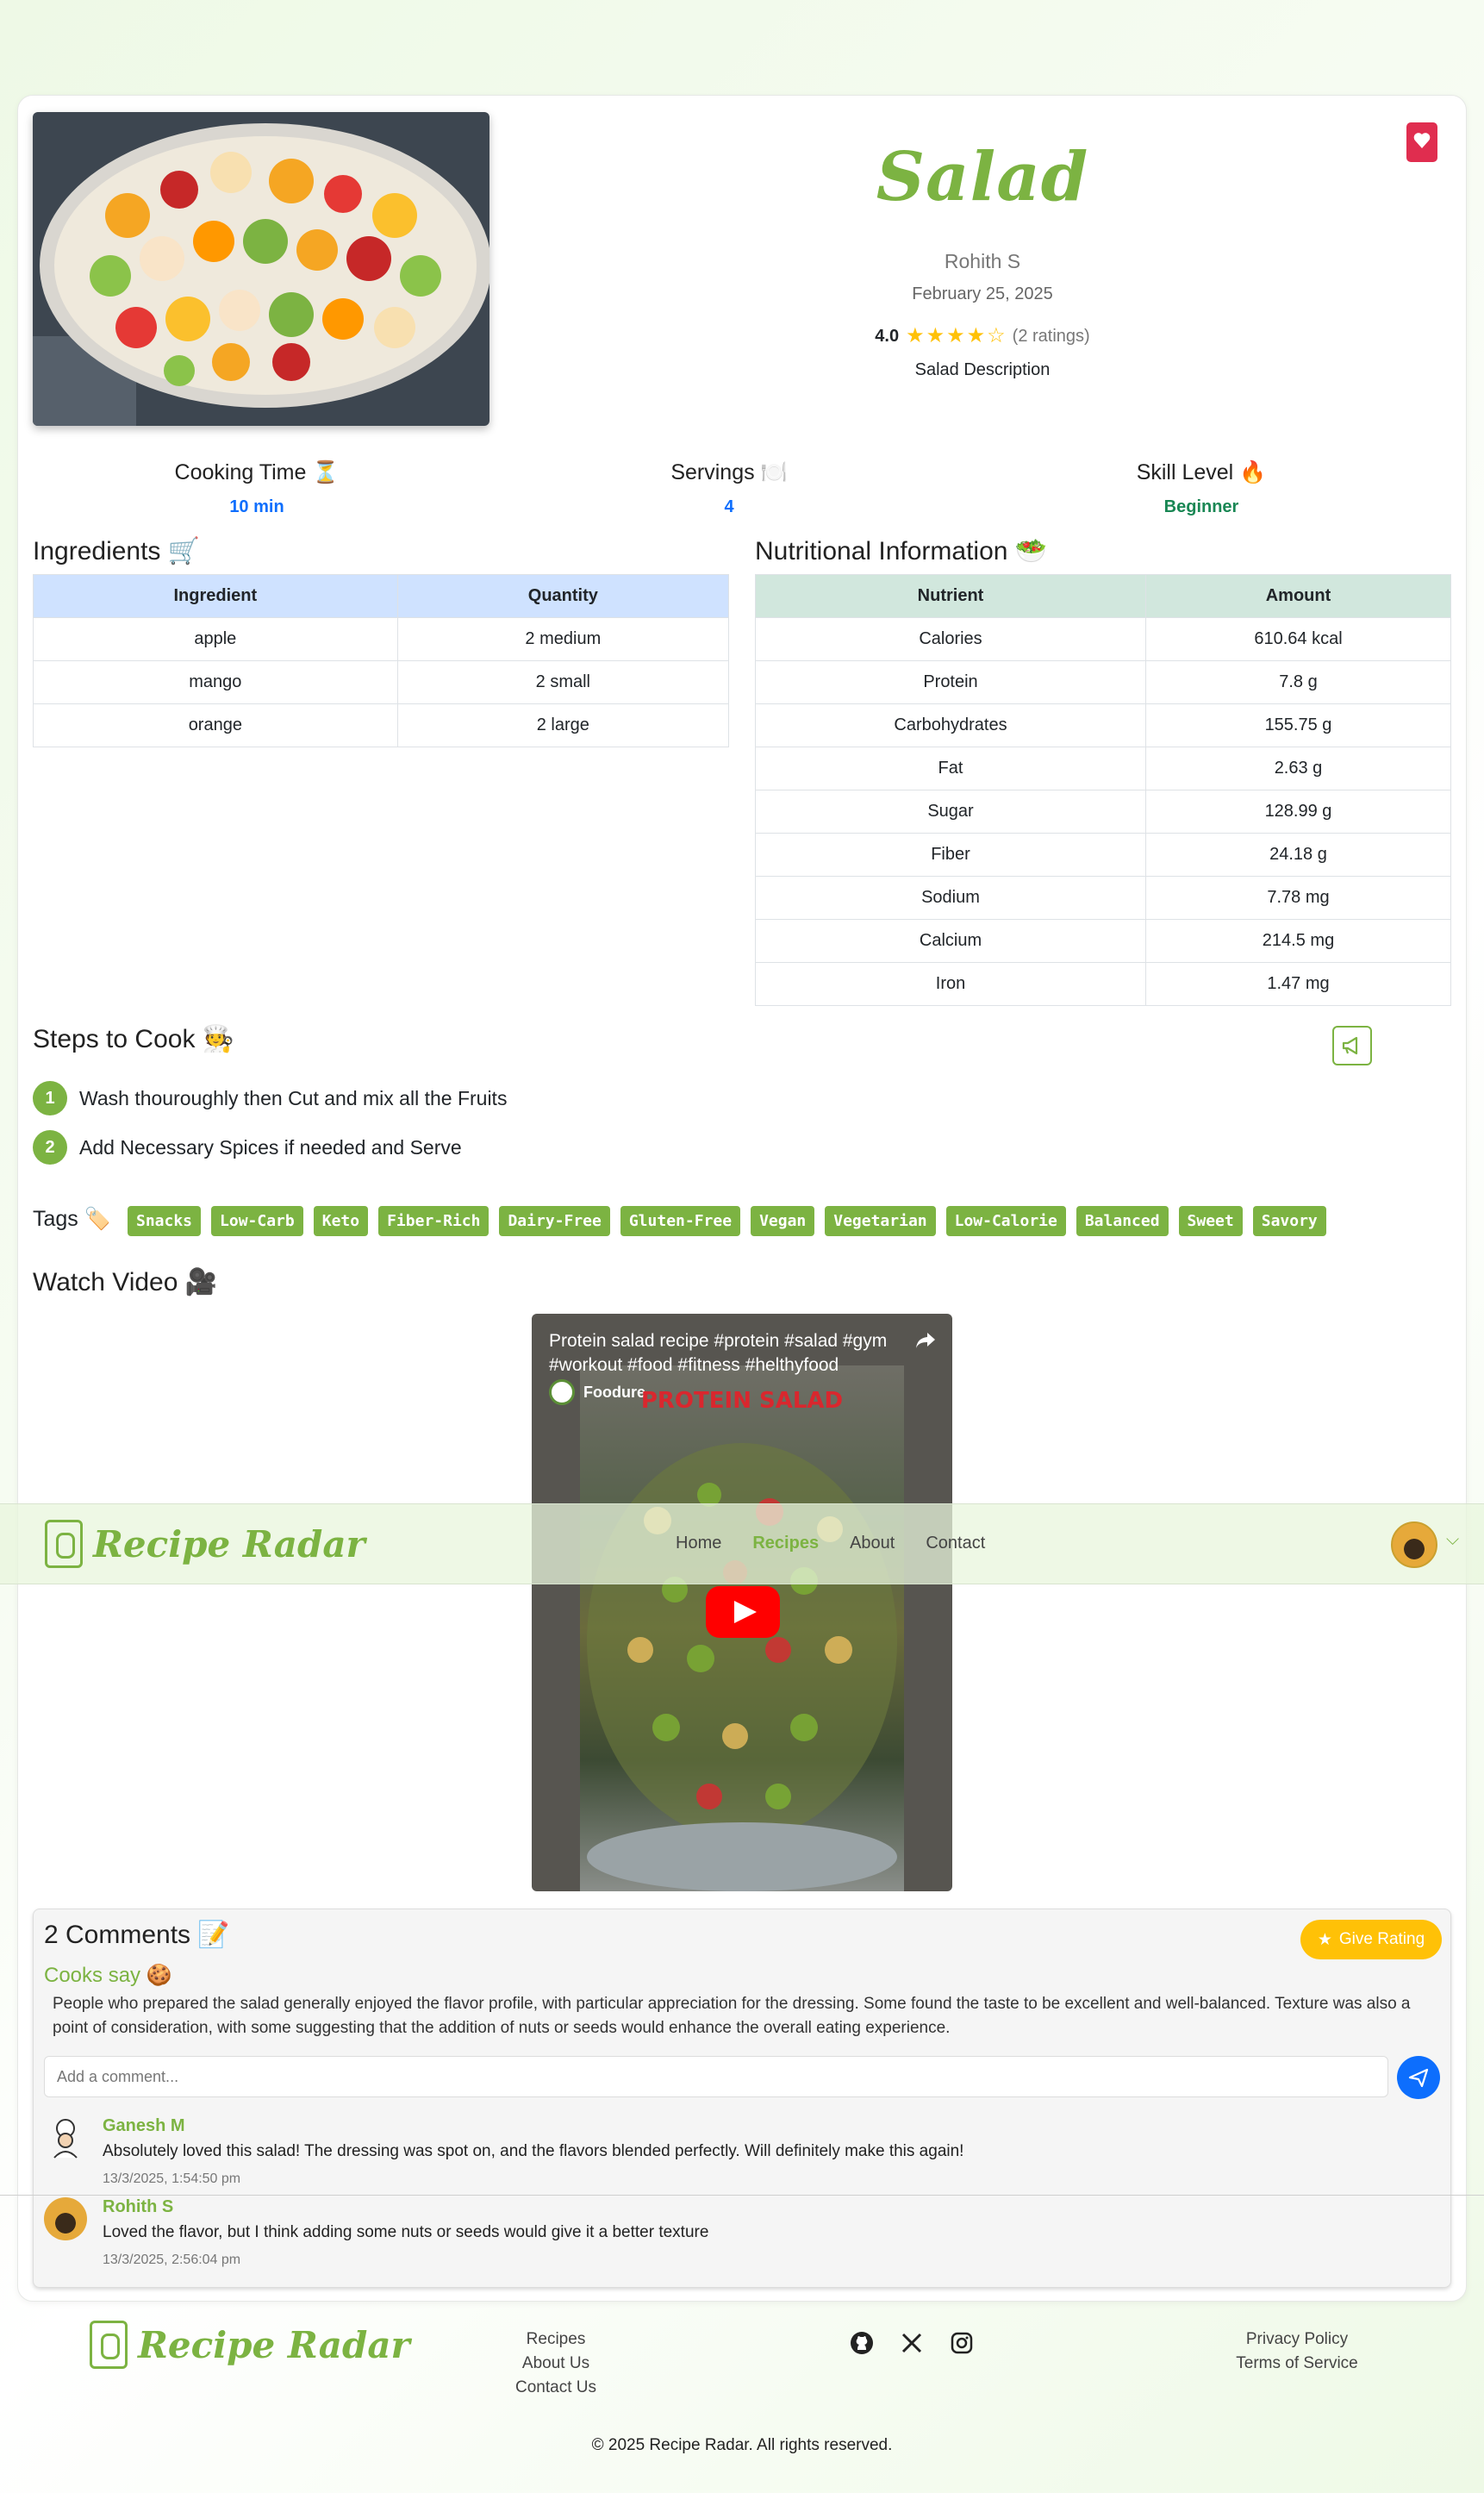 This screenshot has height=2493, width=1484. Describe the element at coordinates (951, 682) in the screenshot. I see `nutrient-name: Protein` at that location.